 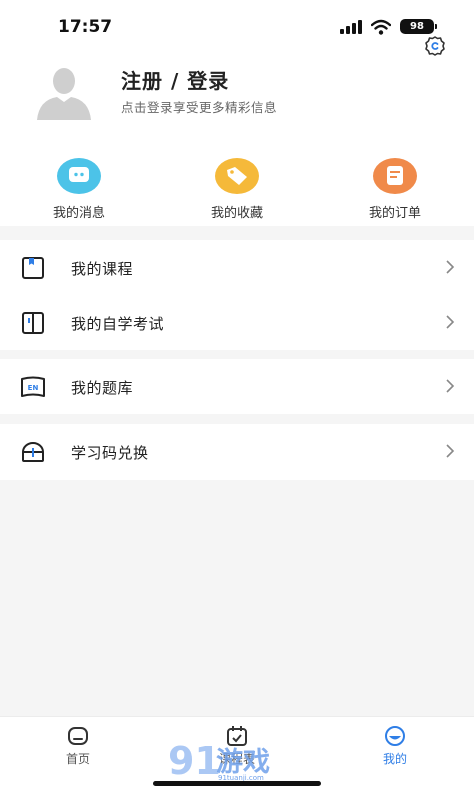 What do you see at coordinates (394, 759) in the screenshot?
I see `tab-label: 我的` at bounding box center [394, 759].